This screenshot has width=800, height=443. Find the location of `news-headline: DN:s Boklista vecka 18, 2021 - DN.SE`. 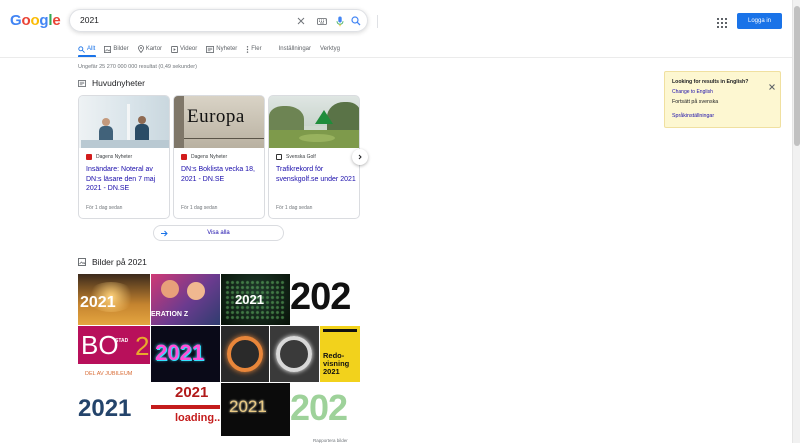

news-headline: DN:s Boklista vecka 18, 2021 - DN.SE is located at coordinates (222, 174).